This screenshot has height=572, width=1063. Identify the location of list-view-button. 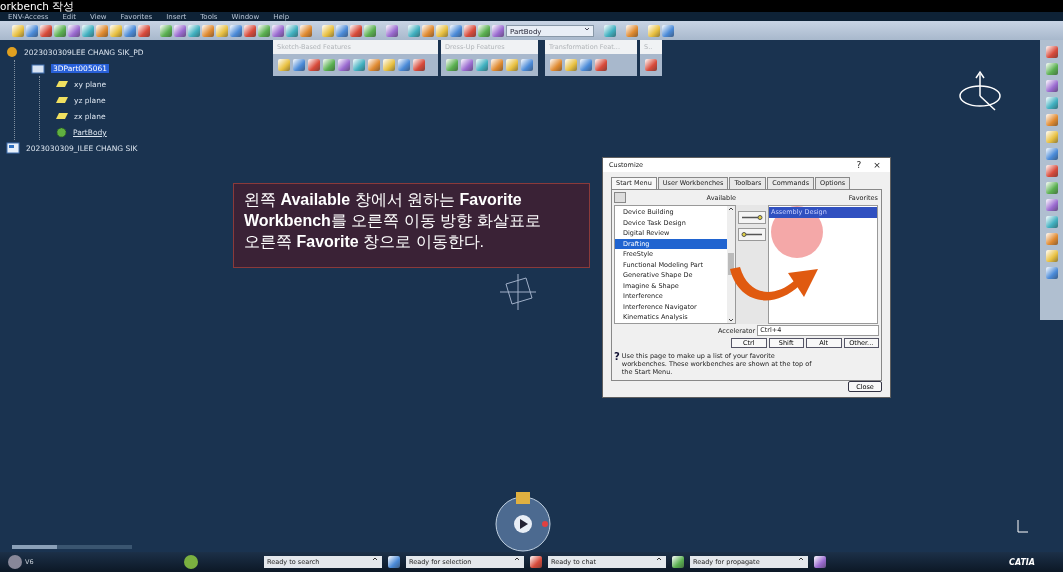
(620, 197).